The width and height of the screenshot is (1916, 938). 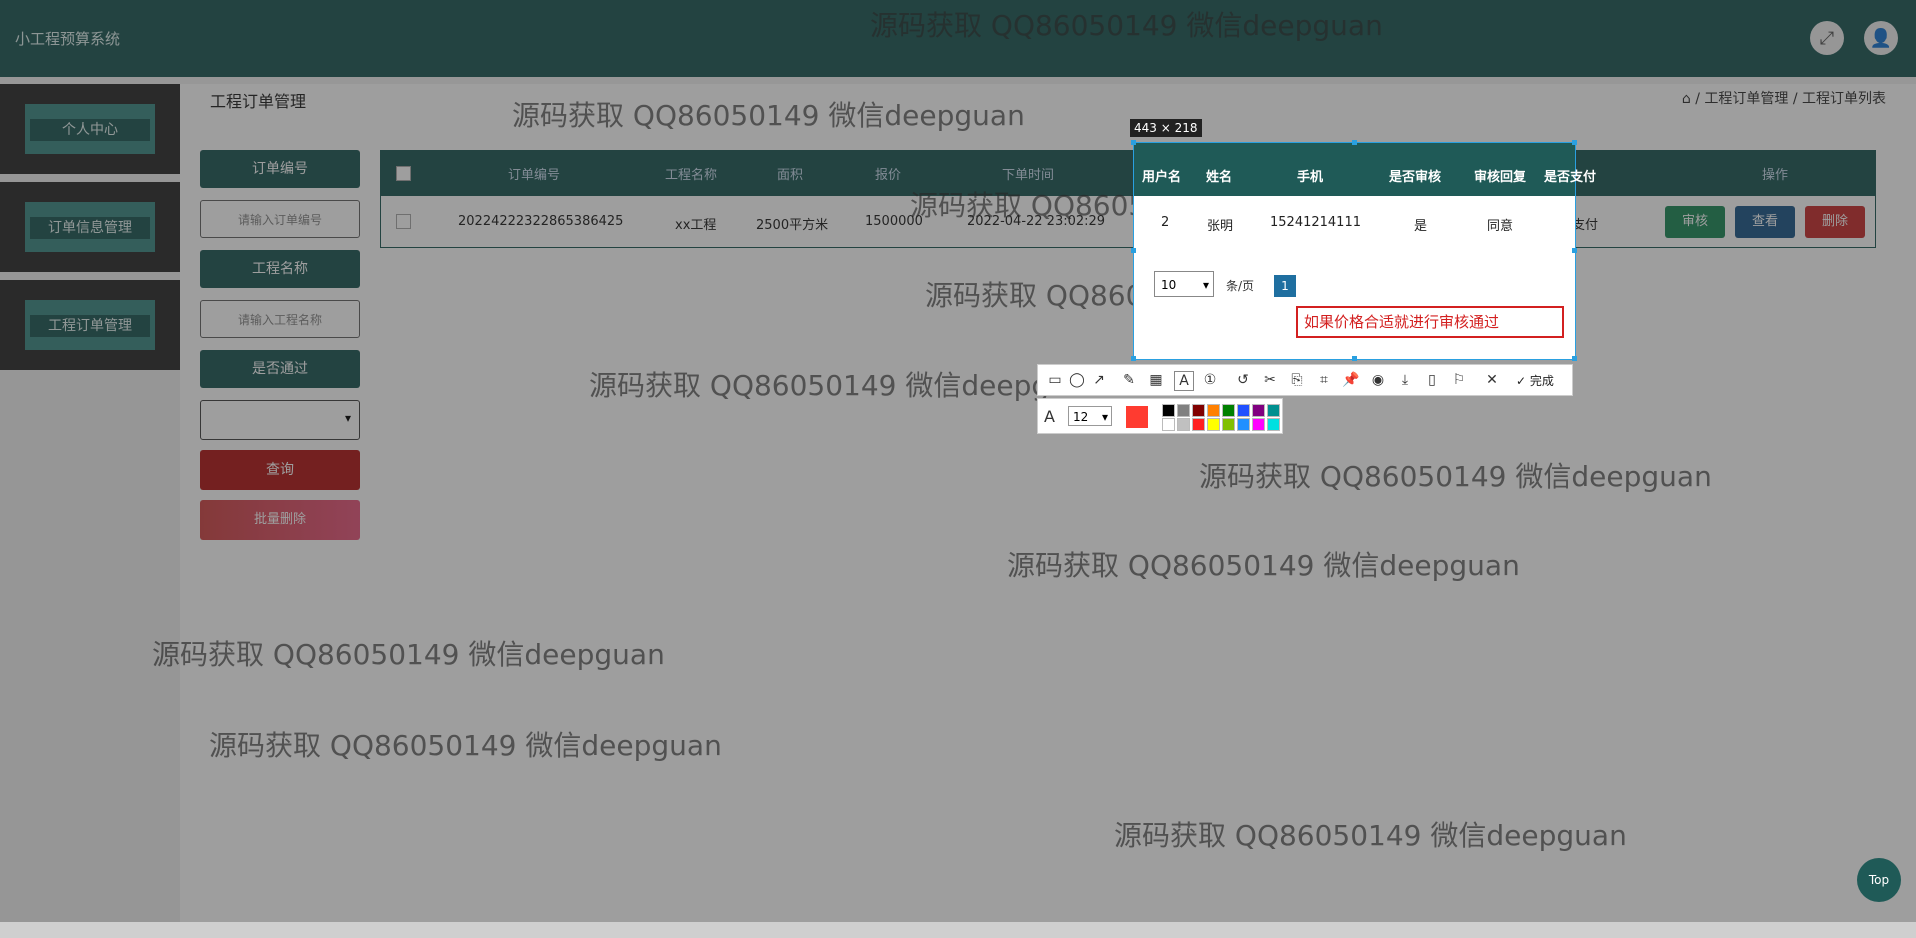 What do you see at coordinates (1324, 380) in the screenshot?
I see `ocr-icon: ⌗` at bounding box center [1324, 380].